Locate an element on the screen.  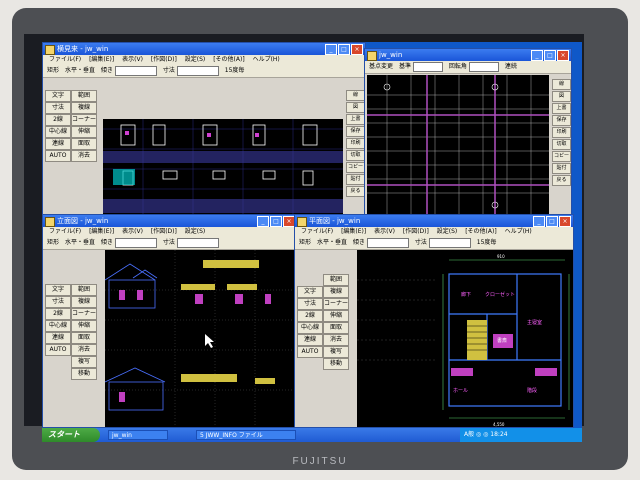
drawing-canvas: 廊下 クローゼット 主寝室 書斎 ホール 階段 910 4,550 is located at coordinates (465, 338).